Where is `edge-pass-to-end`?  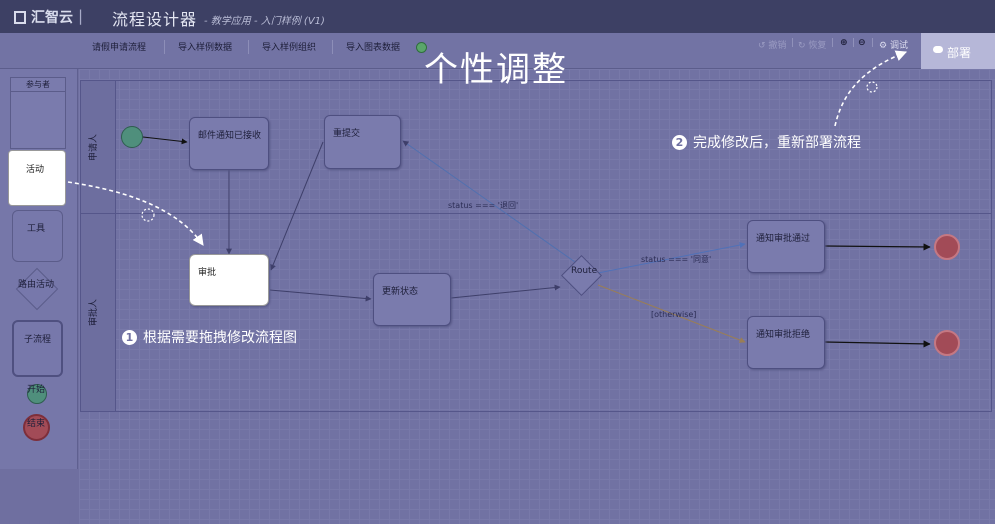
edge-pass-to-end is located at coordinates (877, 247).